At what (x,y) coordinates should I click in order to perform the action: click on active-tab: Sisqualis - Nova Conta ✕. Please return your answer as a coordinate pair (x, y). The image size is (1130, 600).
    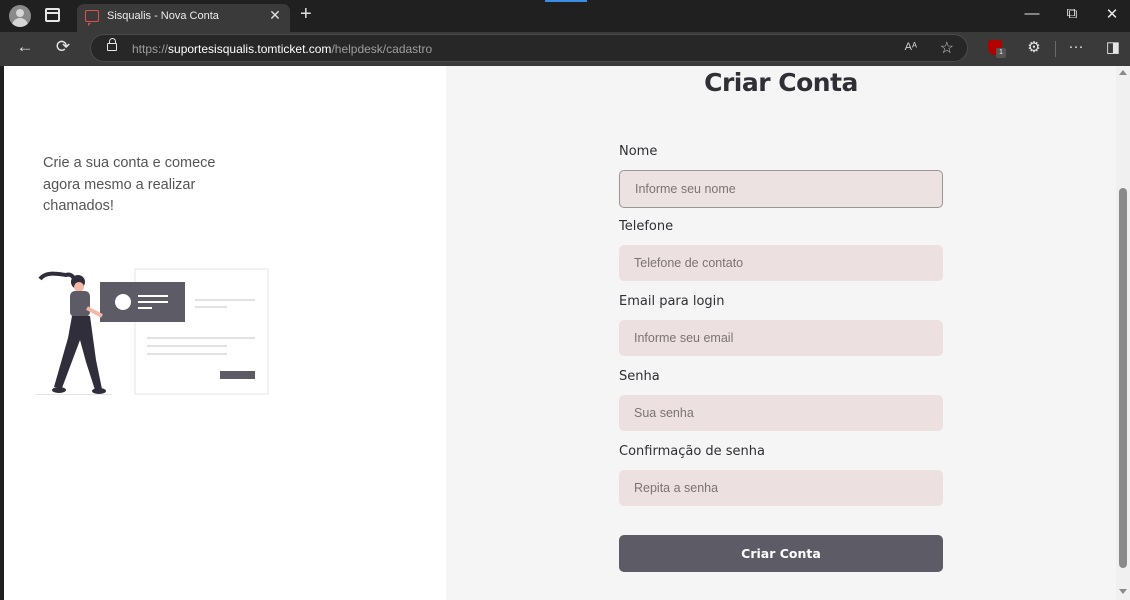
    Looking at the image, I should click on (183, 18).